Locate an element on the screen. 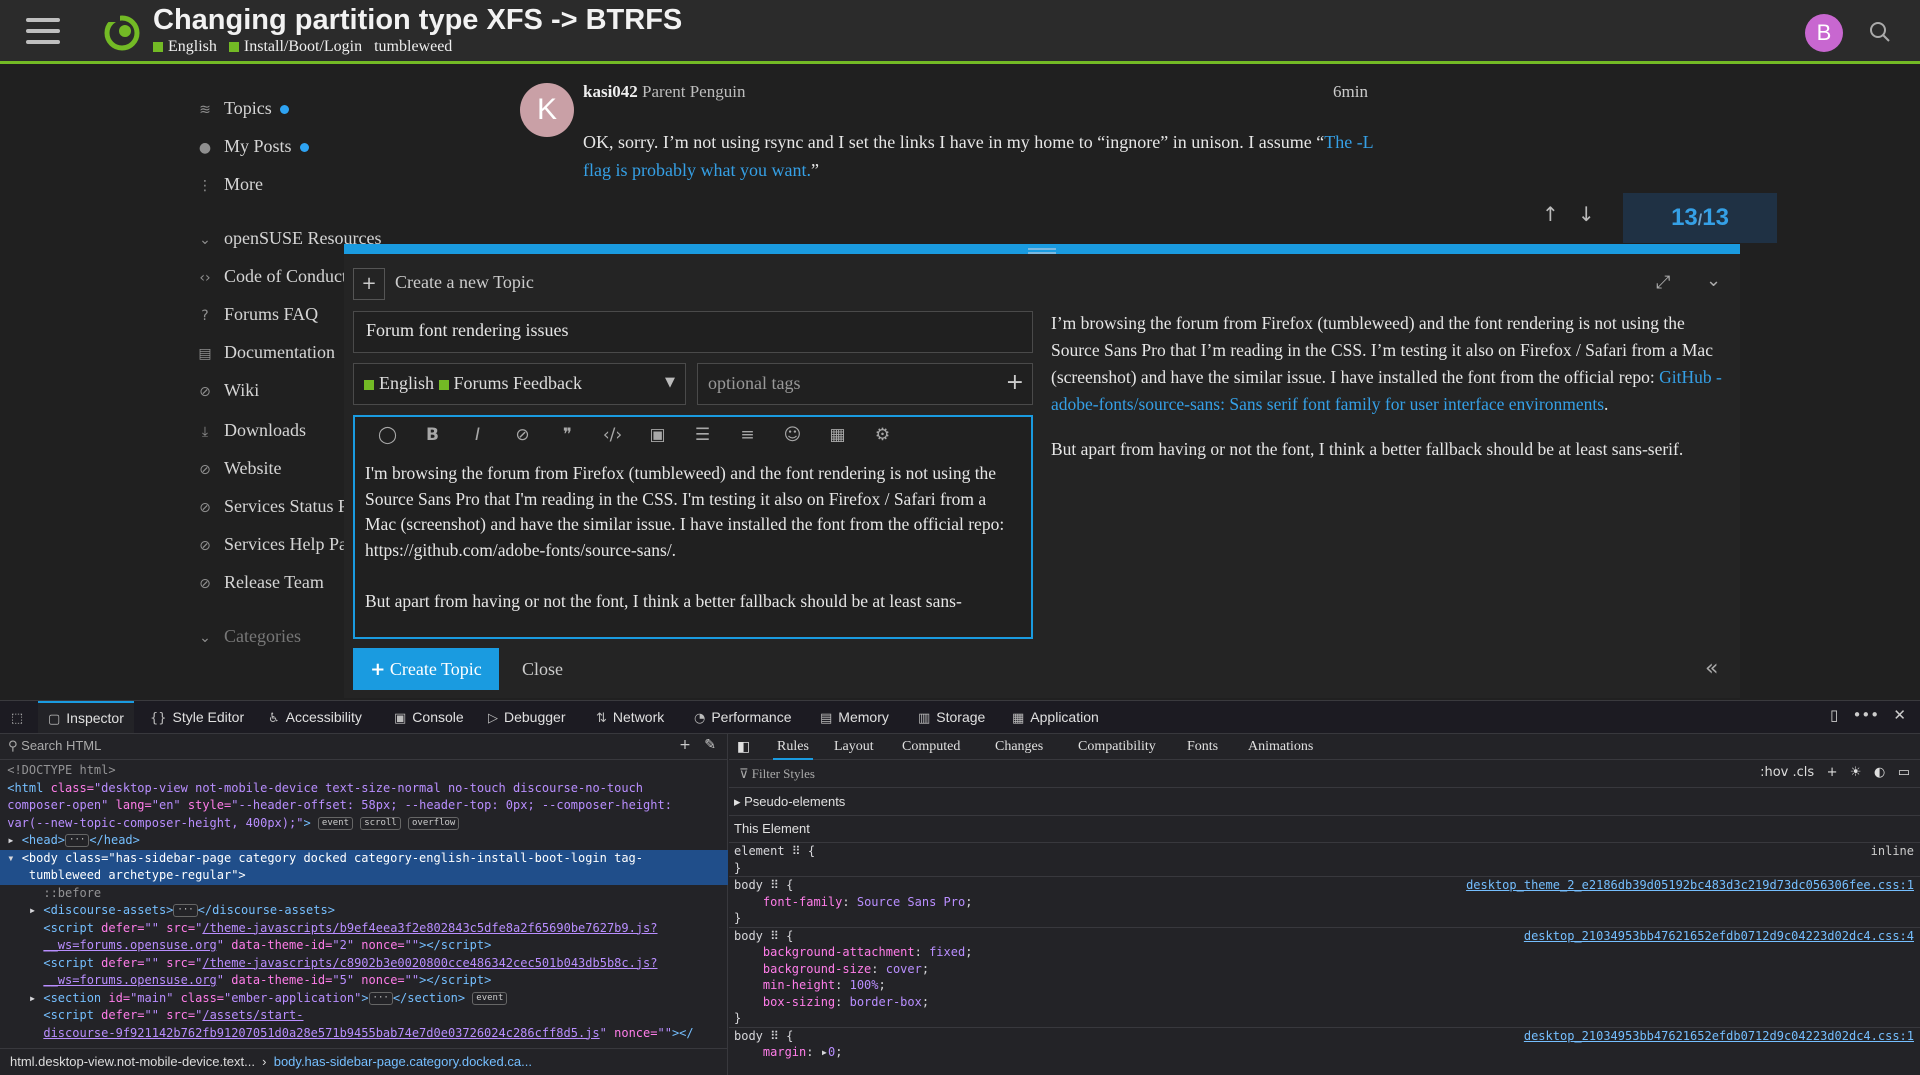 This screenshot has width=1920, height=1075. tab-console: ▣ Console is located at coordinates (429, 717).